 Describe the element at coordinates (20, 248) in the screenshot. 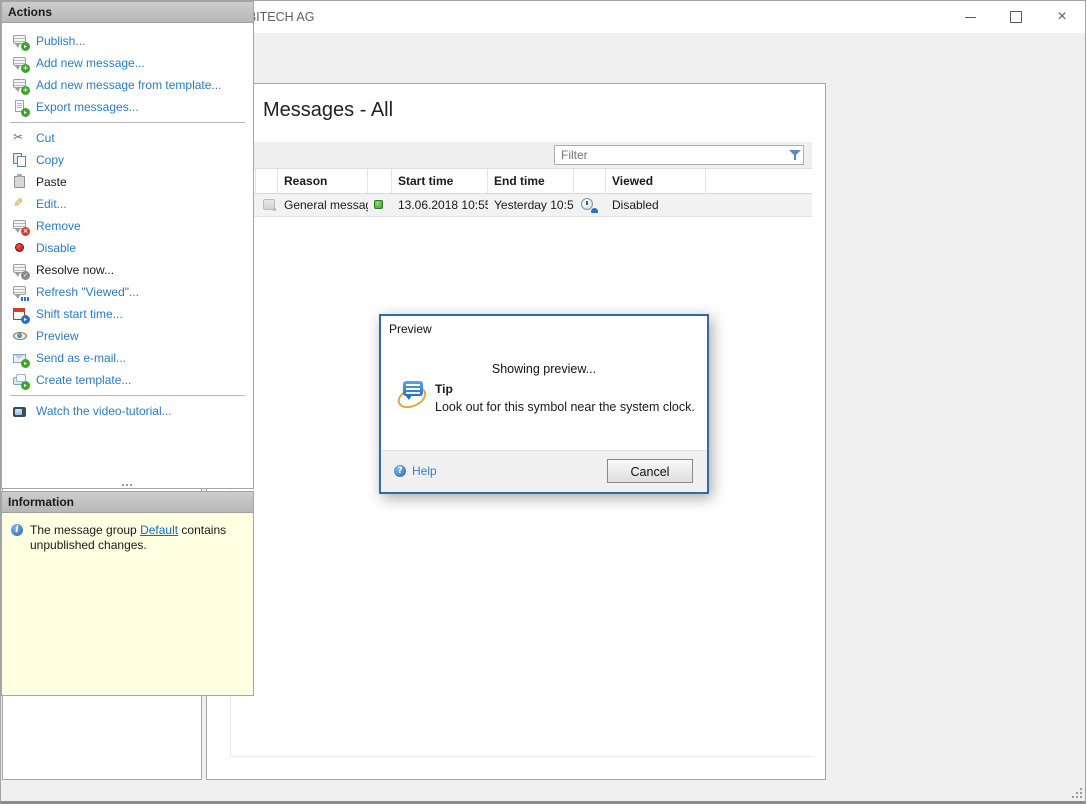

I see `disable-icon` at that location.